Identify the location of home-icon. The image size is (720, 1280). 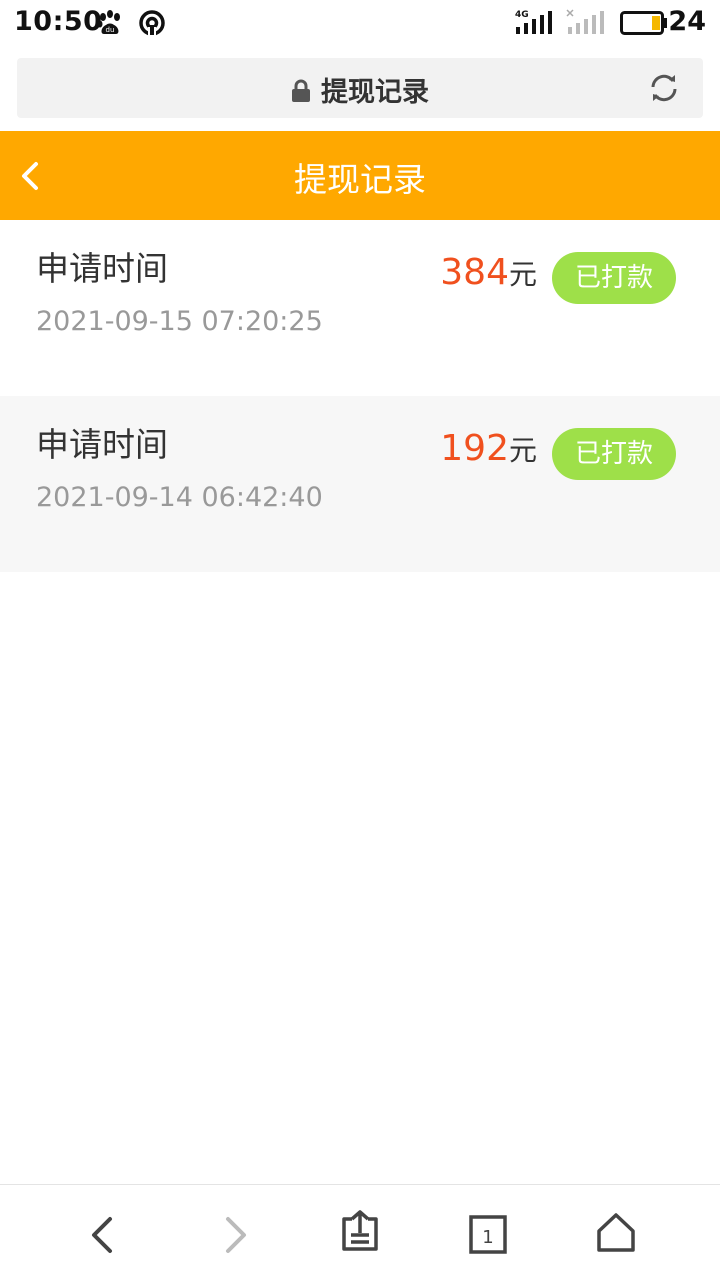
(616, 1233).